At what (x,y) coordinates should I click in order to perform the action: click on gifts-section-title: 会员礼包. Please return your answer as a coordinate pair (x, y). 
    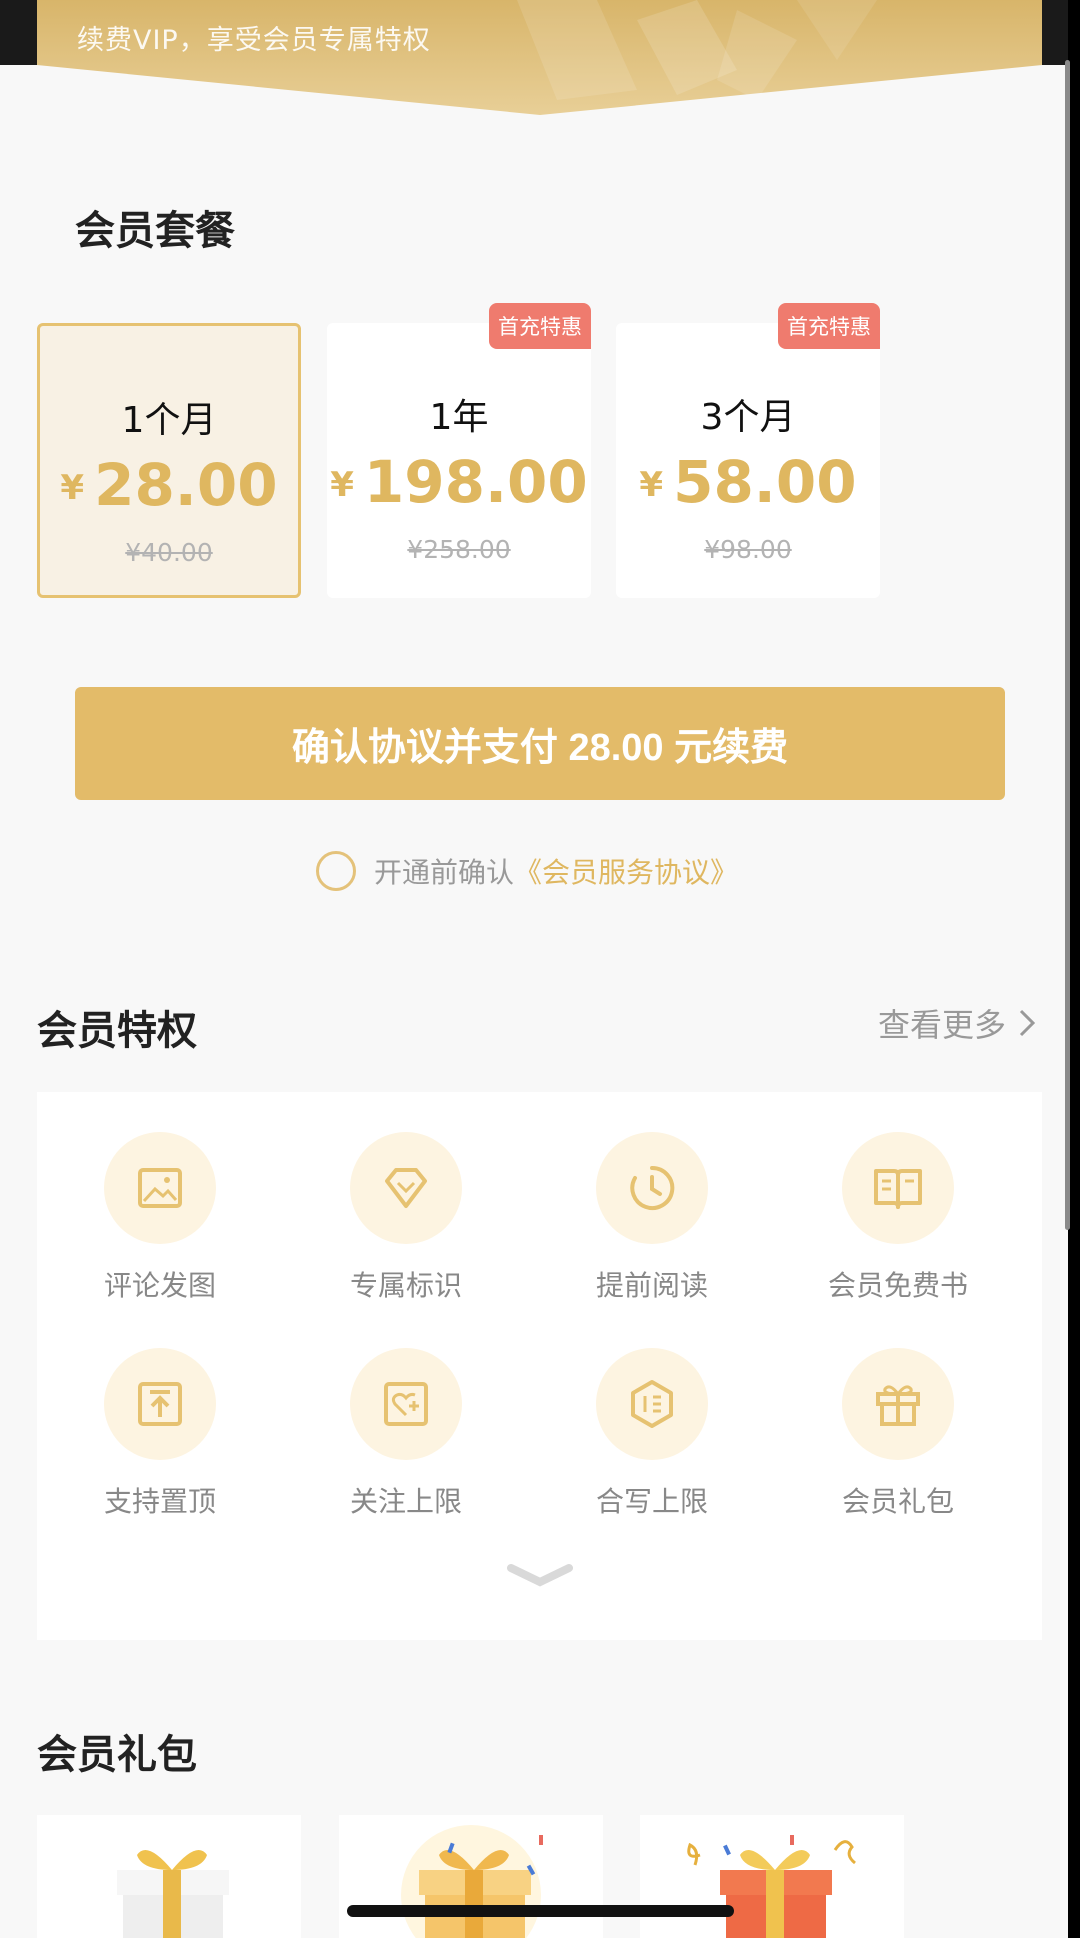
    Looking at the image, I should click on (117, 1755).